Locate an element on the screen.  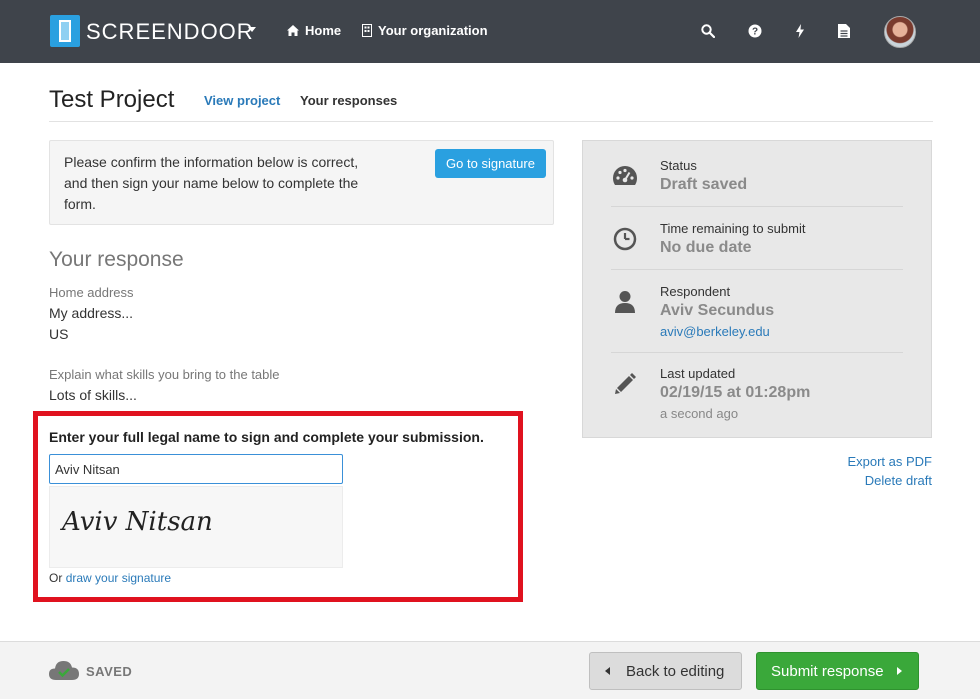
help-icon: ? is located at coordinates (755, 31).